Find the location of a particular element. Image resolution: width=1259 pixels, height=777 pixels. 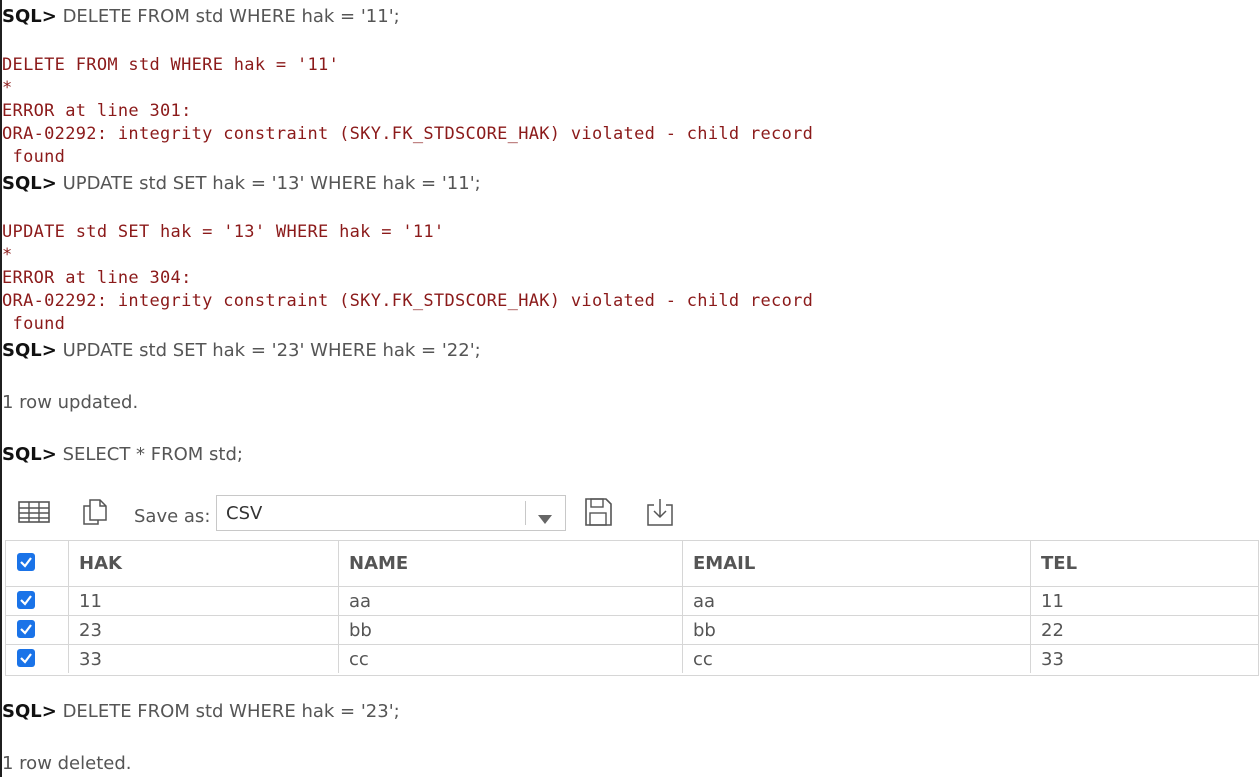

command-text: SELECT * FROM std; is located at coordinates (152, 454).